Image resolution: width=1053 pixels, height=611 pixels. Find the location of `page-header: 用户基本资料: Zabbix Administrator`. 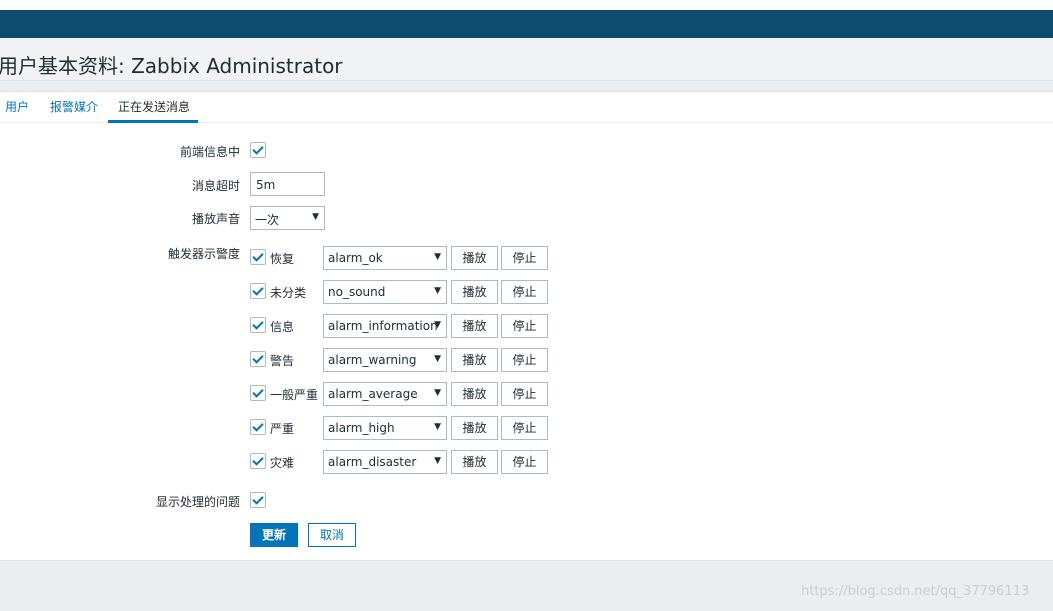

page-header: 用户基本资料: Zabbix Administrator is located at coordinates (526, 59).